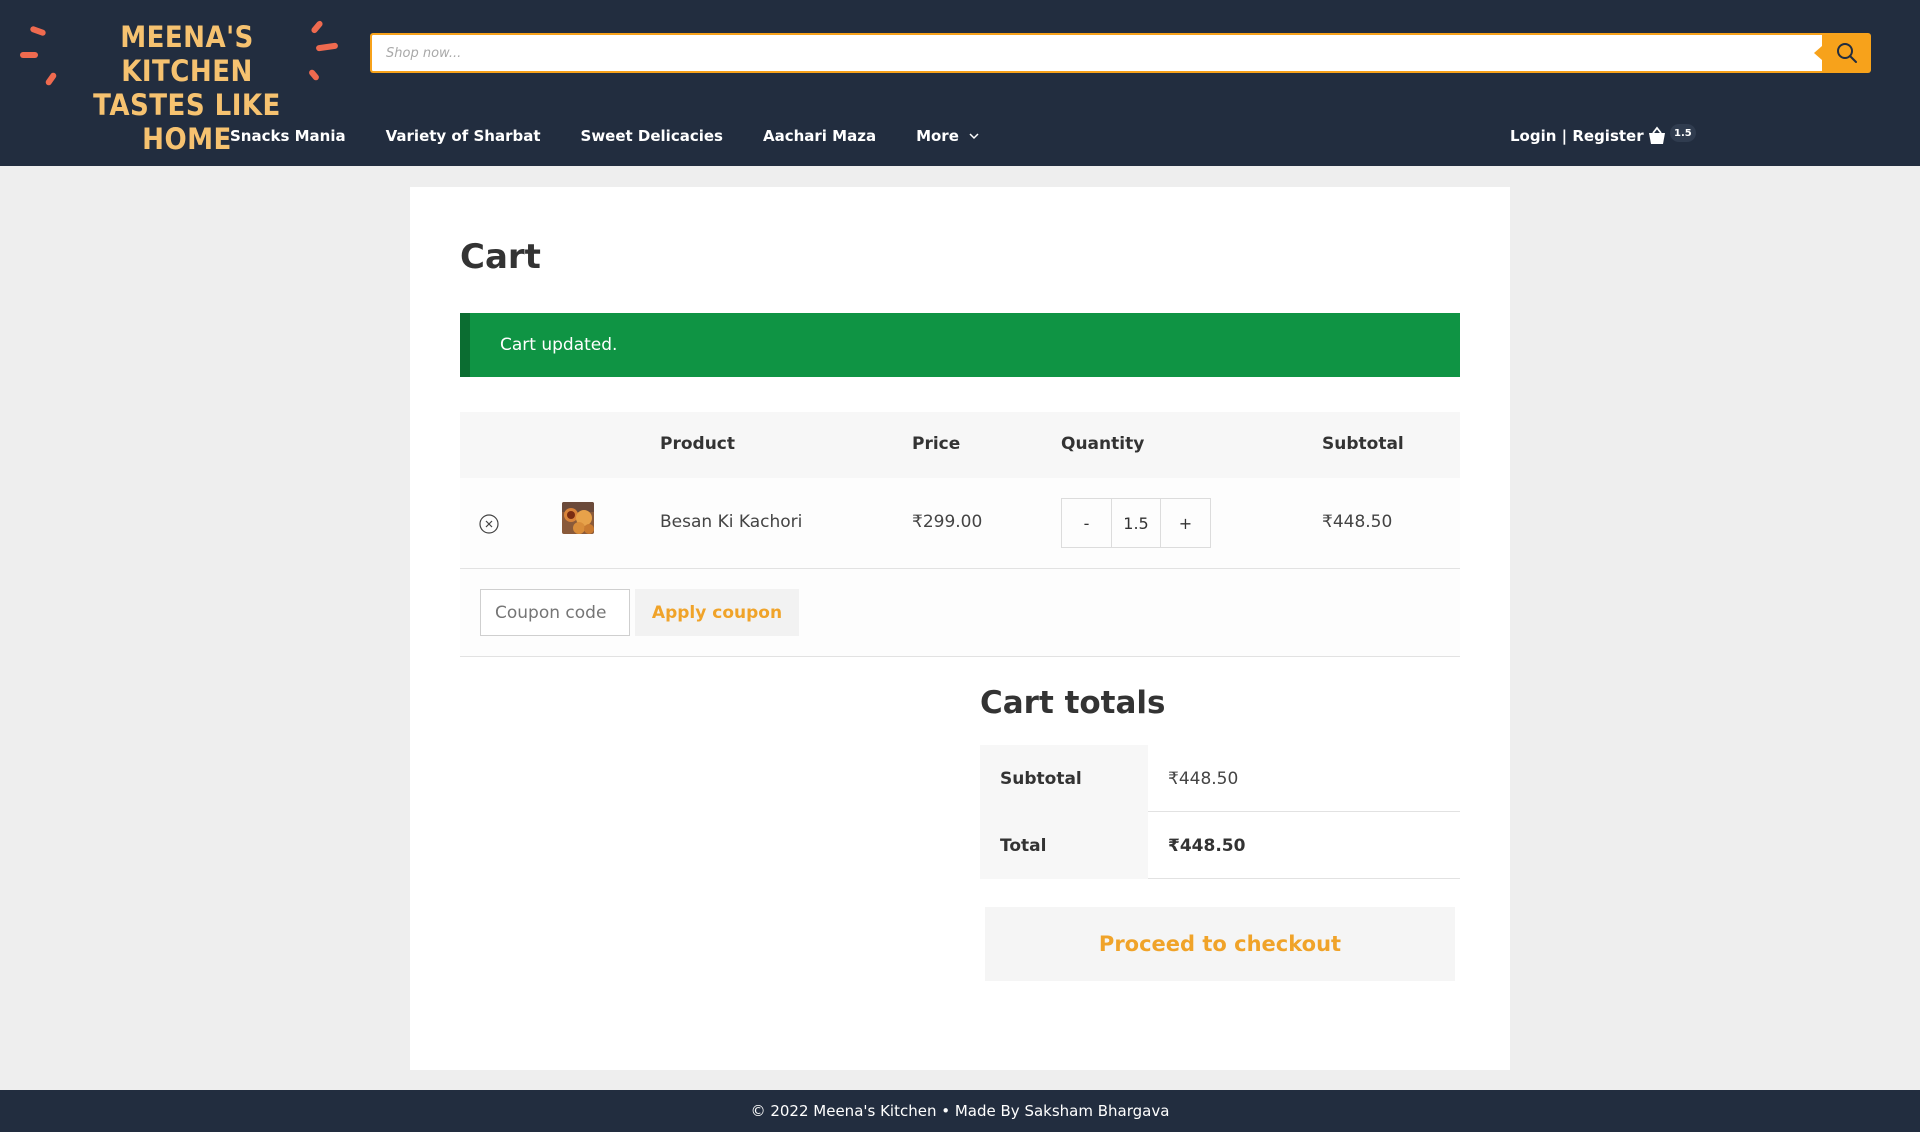 This screenshot has width=1920, height=1132. Describe the element at coordinates (578, 518) in the screenshot. I see `product-thumbnail` at that location.